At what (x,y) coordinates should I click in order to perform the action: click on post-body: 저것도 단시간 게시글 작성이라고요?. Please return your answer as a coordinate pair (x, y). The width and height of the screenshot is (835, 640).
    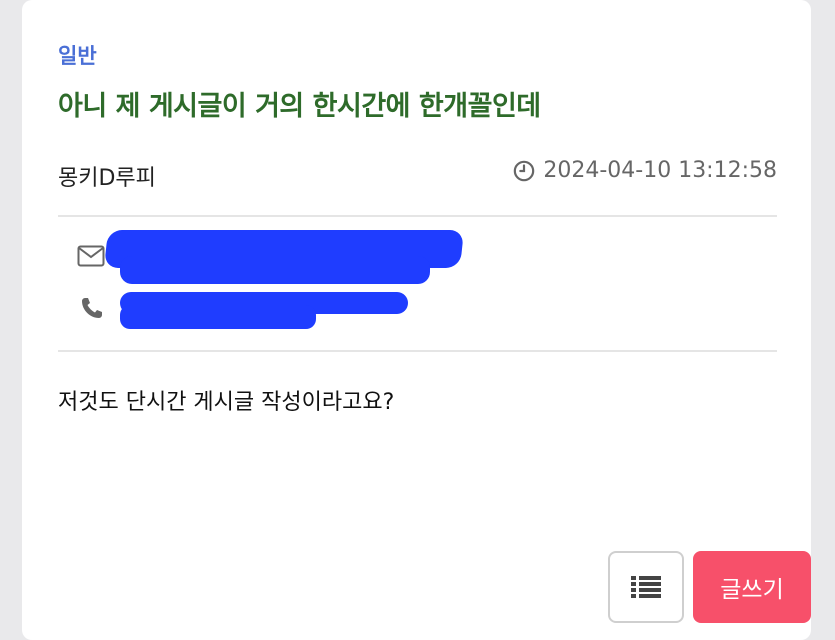
    Looking at the image, I should click on (226, 402).